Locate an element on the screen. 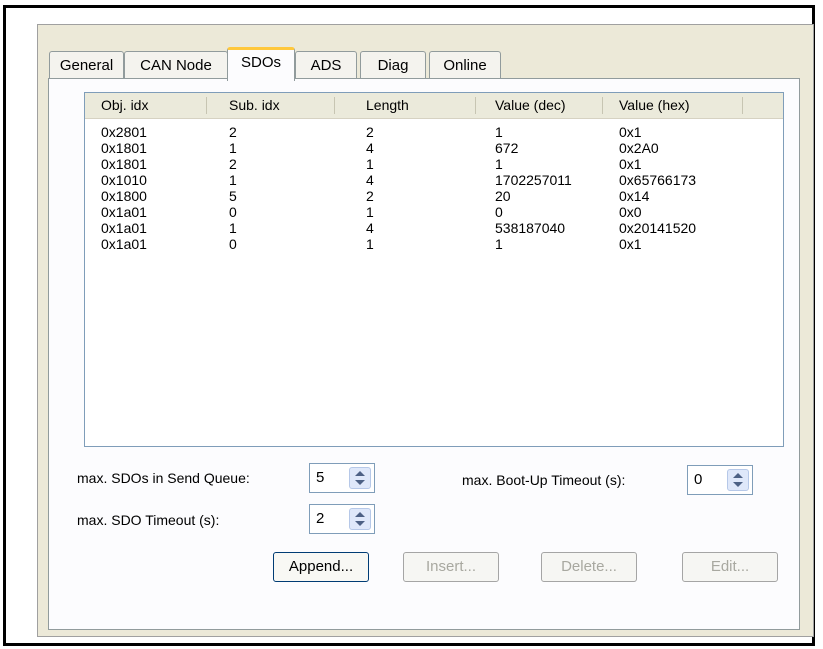 This screenshot has width=823, height=649. max-sdos-label: max. SDOs in Send Queue: is located at coordinates (163, 478).